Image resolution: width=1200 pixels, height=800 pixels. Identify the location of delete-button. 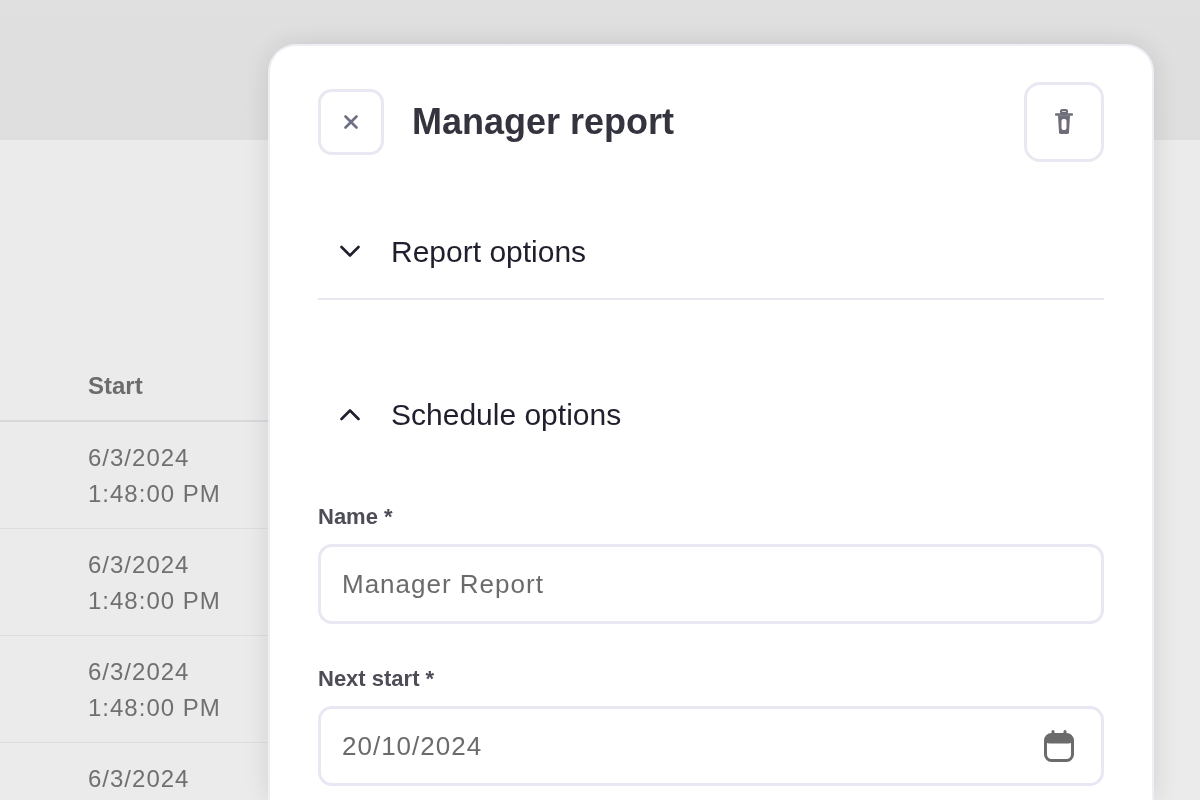
(1064, 122).